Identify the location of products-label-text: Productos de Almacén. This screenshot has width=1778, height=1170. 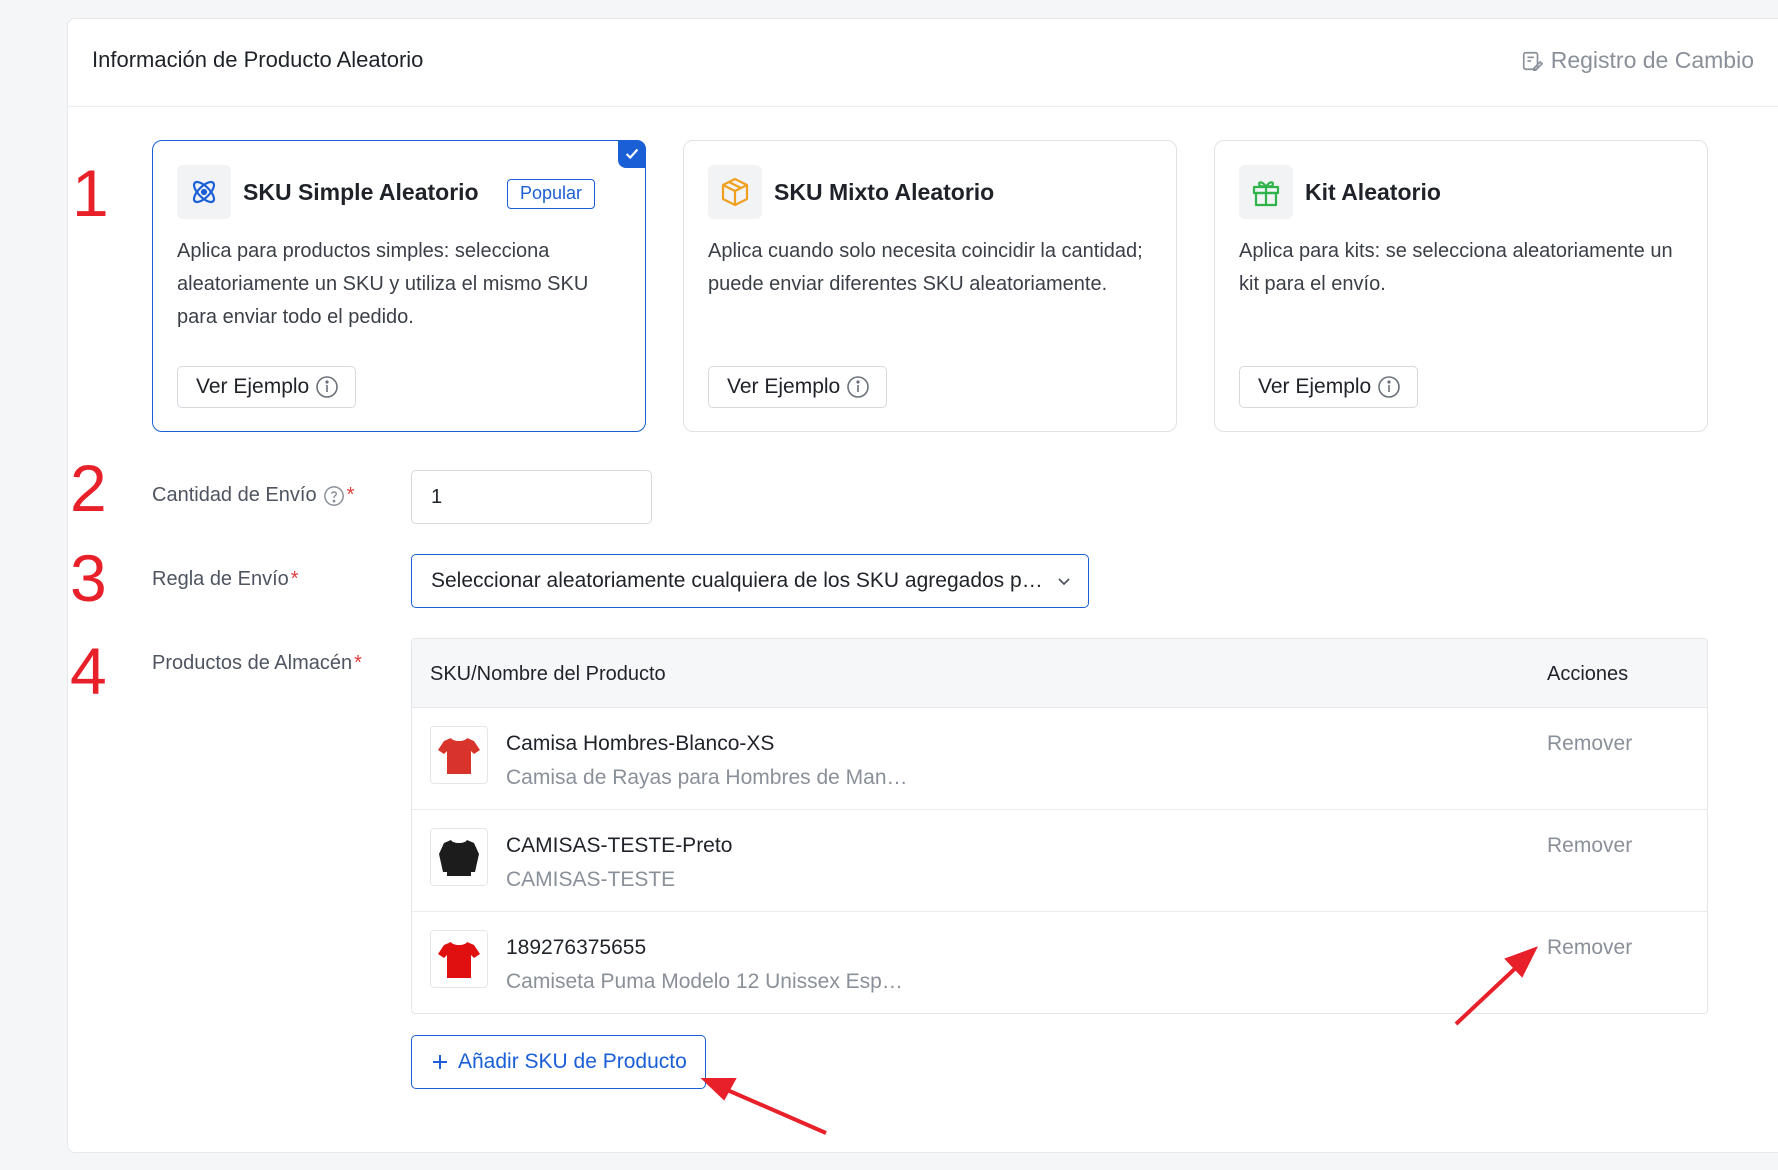
(252, 663).